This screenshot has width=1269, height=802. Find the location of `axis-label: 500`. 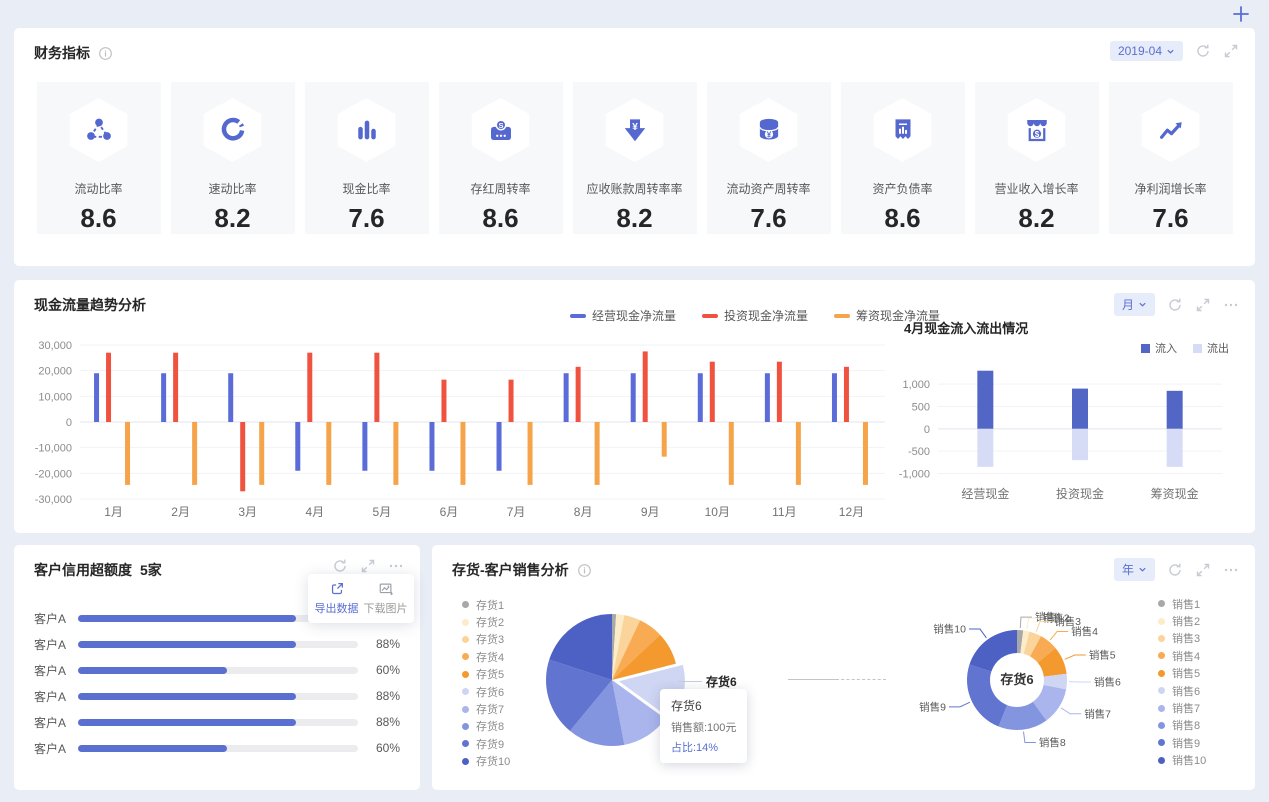

axis-label: 500 is located at coordinates (921, 407).